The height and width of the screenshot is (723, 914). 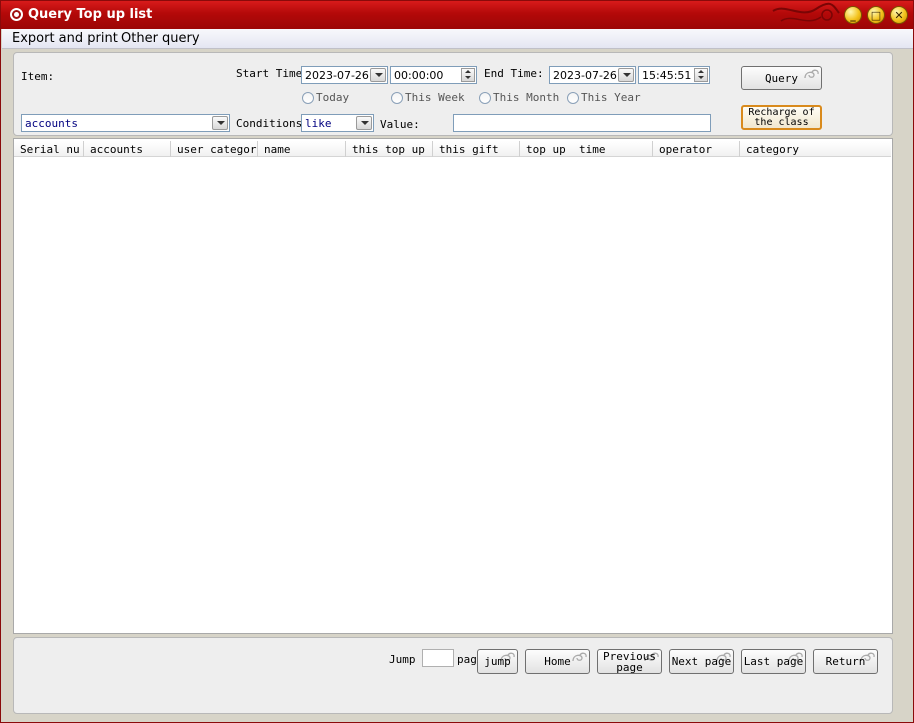 I want to click on conditions-label: Conditions, so click(x=269, y=123).